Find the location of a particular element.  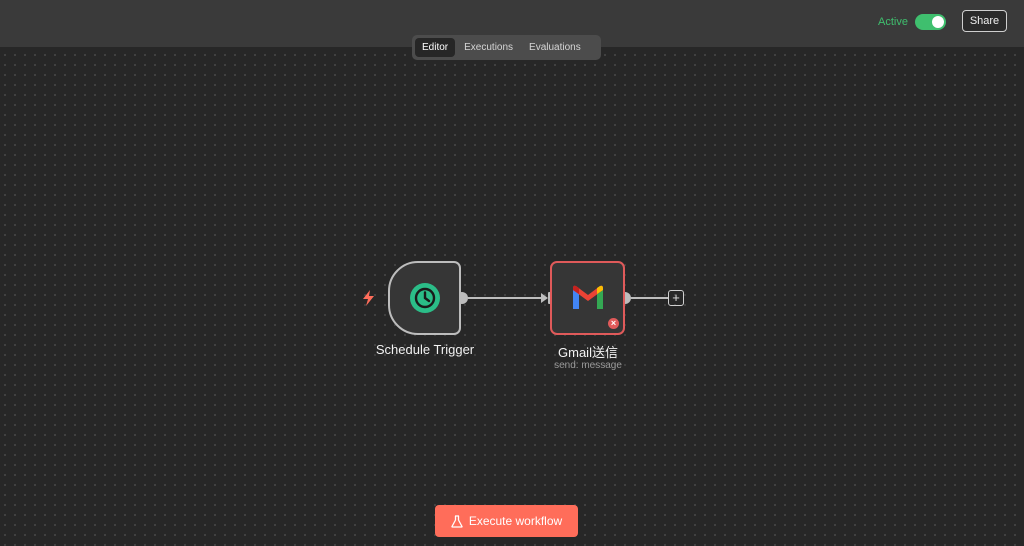

workflow-connections is located at coordinates (562, 298).